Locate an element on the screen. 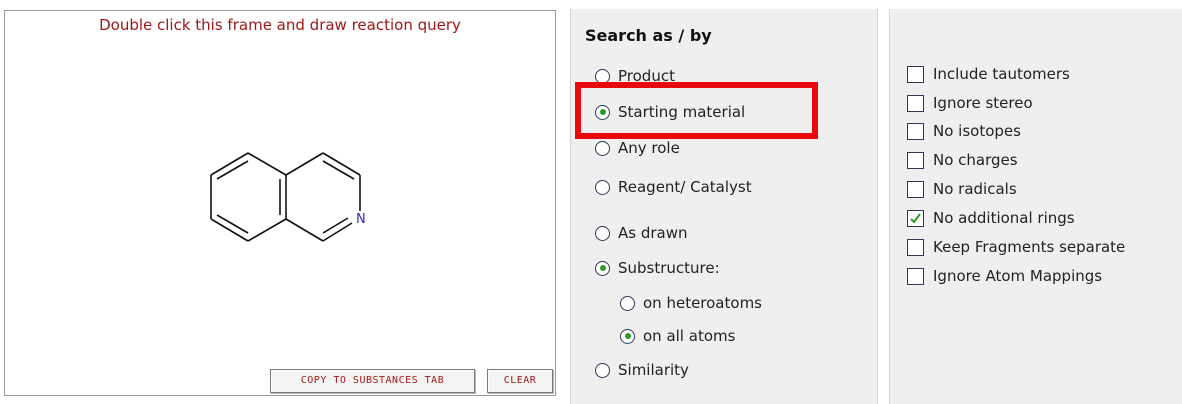  radio-any-role: Any role is located at coordinates (637, 148).